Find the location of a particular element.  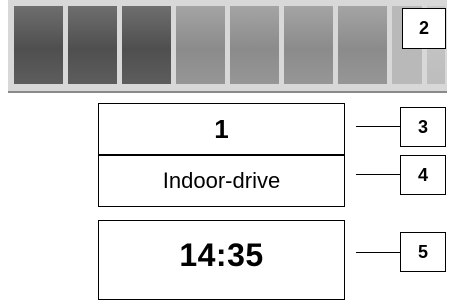

callout-4-label: 4 is located at coordinates (422, 174).